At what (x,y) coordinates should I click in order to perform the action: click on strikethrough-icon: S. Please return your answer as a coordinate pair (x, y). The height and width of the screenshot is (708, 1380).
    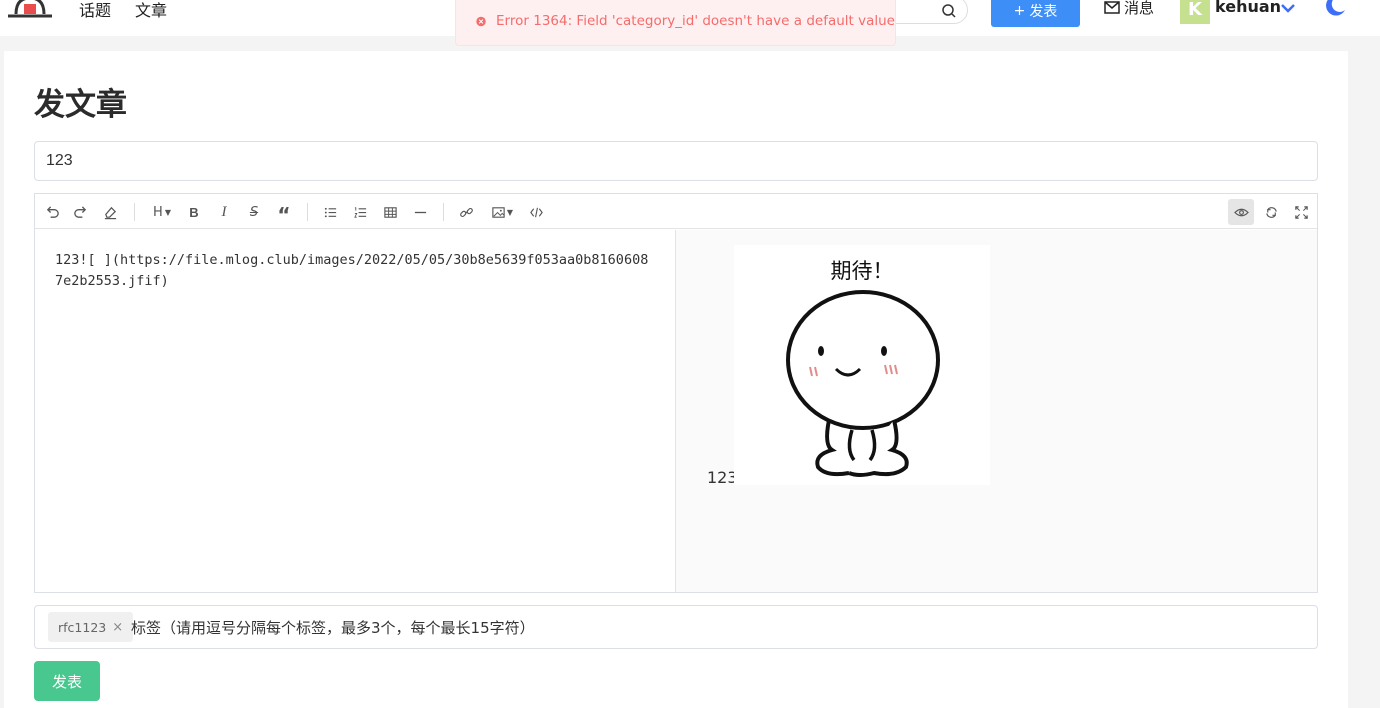
    Looking at the image, I should click on (254, 212).